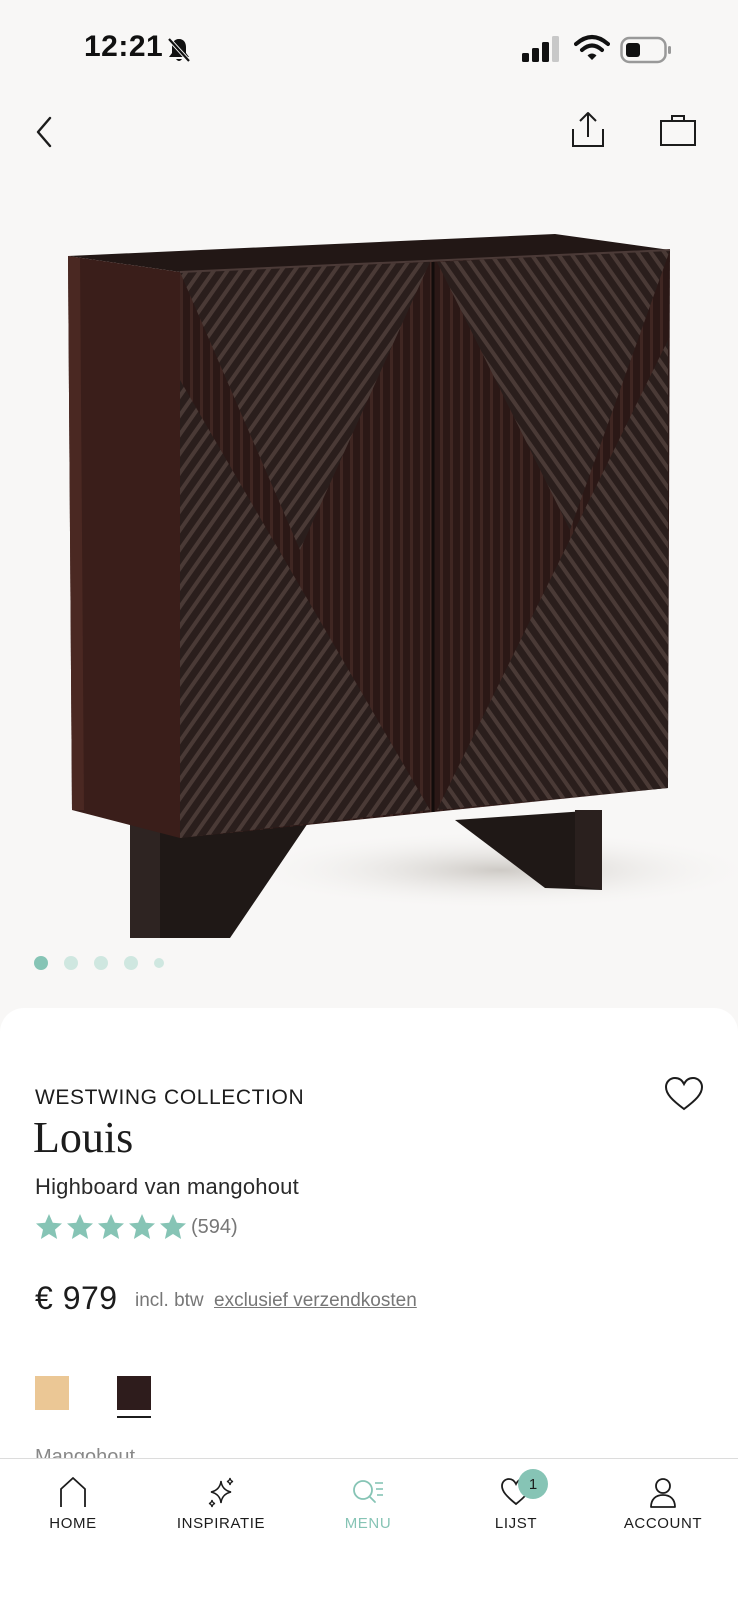 This screenshot has height=1600, width=738. Describe the element at coordinates (76, 1298) in the screenshot. I see `product-price: € 979` at that location.